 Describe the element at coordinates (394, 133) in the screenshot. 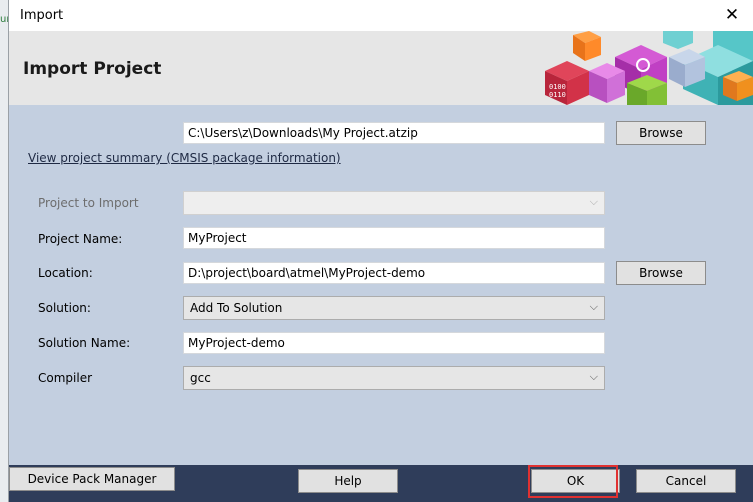

I see `archive-path-field: C:\Users\z\Downloads\My Project.atzip` at that location.